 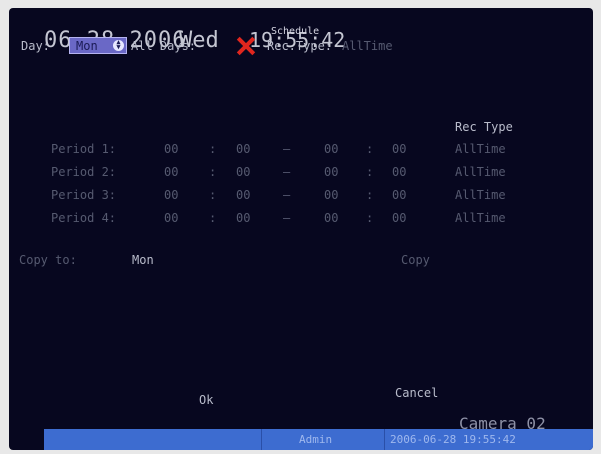 What do you see at coordinates (35, 46) in the screenshot?
I see `day-label: Day:` at bounding box center [35, 46].